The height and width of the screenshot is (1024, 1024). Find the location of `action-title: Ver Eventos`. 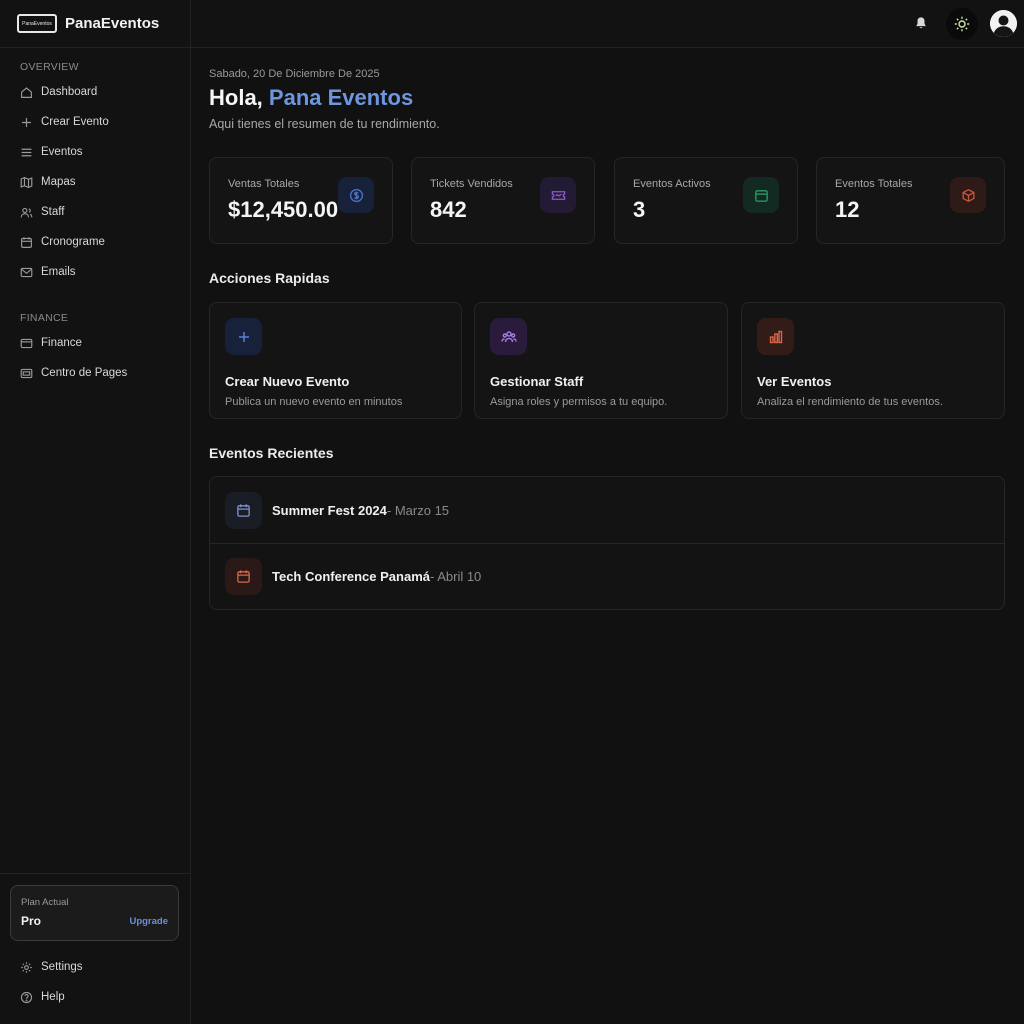

action-title: Ver Eventos is located at coordinates (794, 381).